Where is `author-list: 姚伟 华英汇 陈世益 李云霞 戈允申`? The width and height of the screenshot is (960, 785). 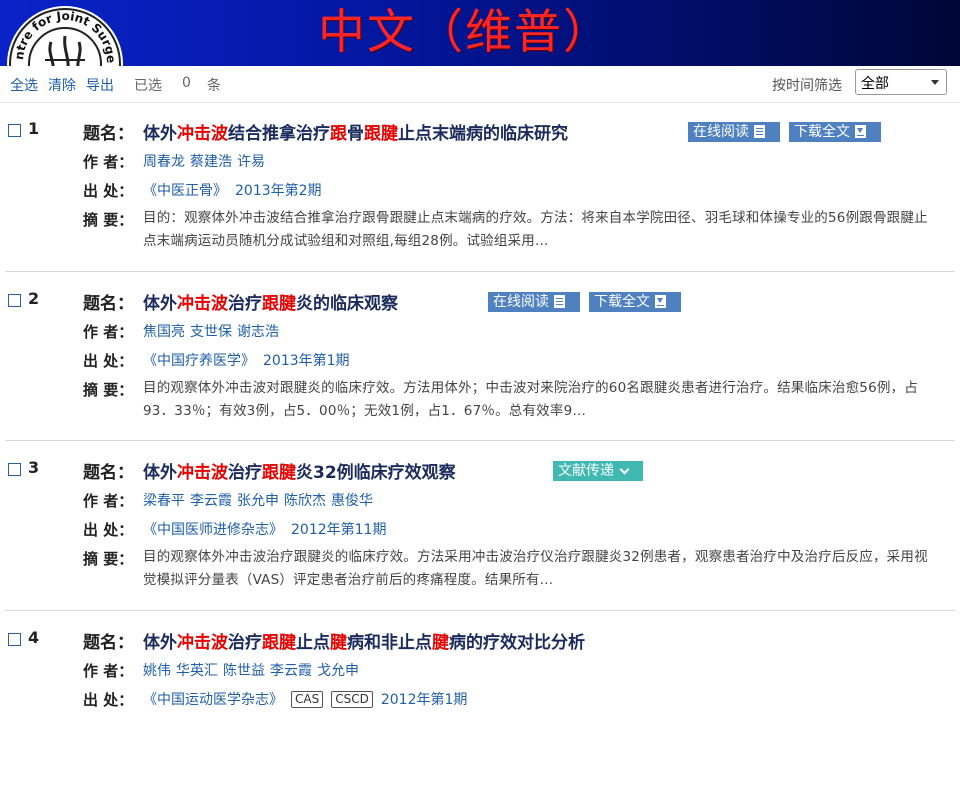 author-list: 姚伟 华英汇 陈世益 李云霞 戈允申 is located at coordinates (253, 670).